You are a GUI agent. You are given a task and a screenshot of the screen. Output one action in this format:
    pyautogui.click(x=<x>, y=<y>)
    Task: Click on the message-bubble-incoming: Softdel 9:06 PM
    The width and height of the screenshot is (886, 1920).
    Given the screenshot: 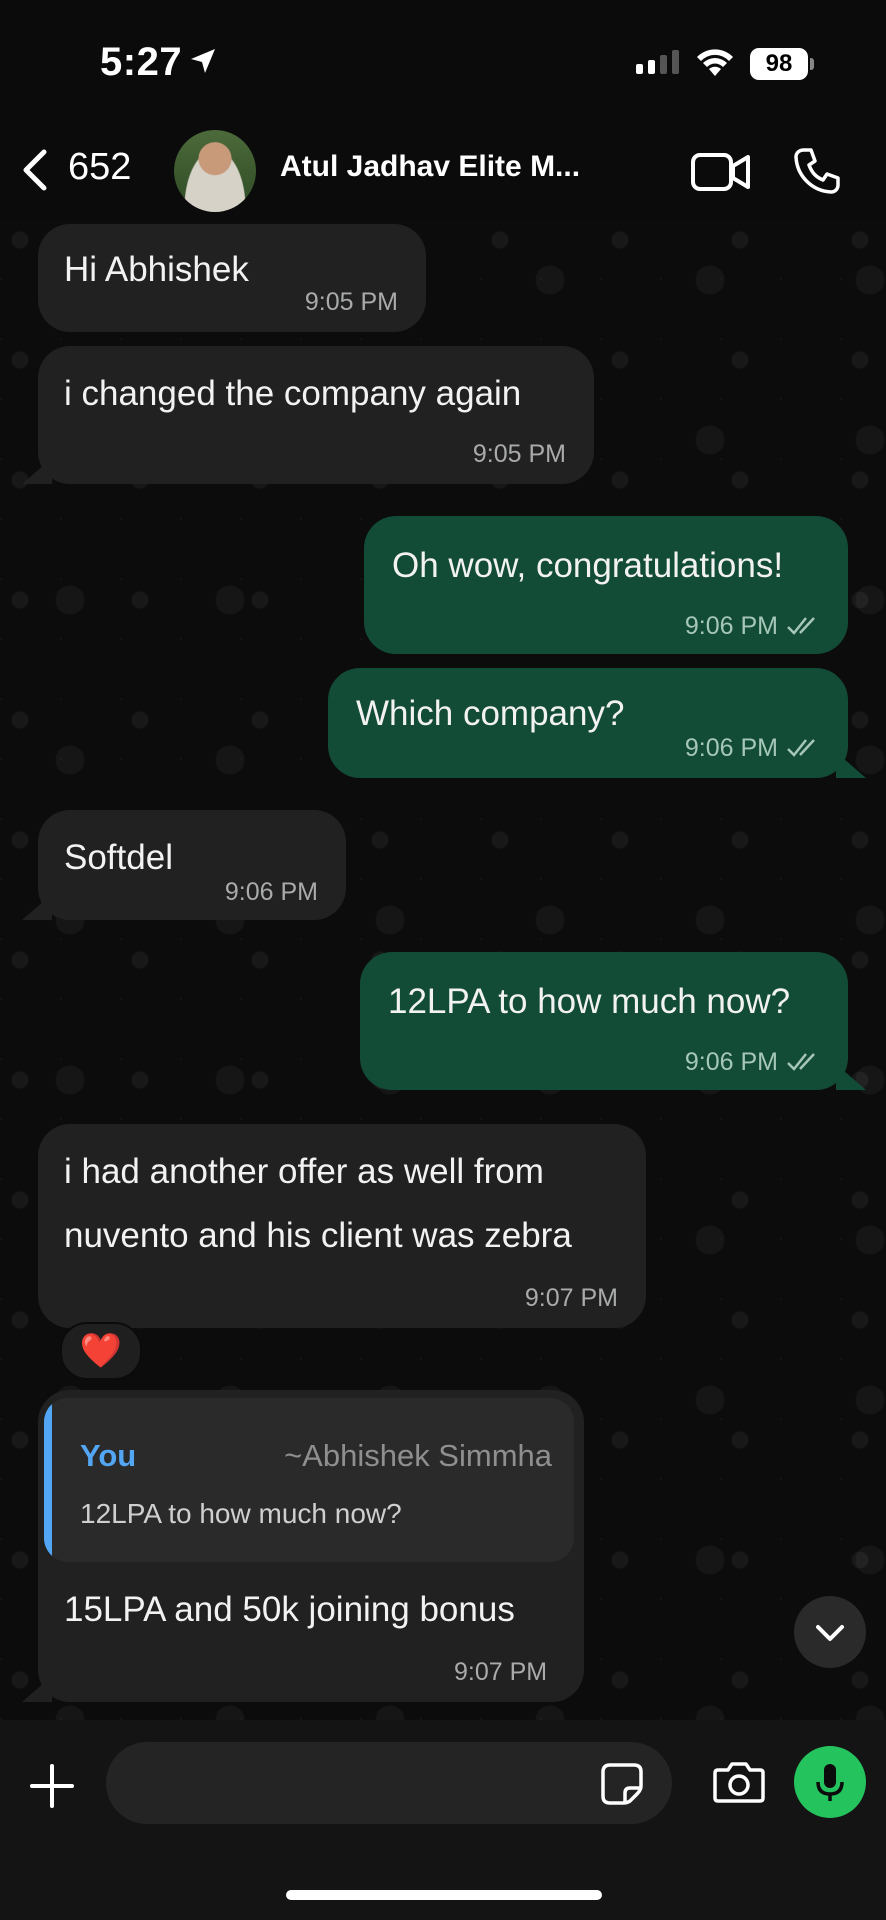 What is the action you would take?
    pyautogui.click(x=192, y=865)
    